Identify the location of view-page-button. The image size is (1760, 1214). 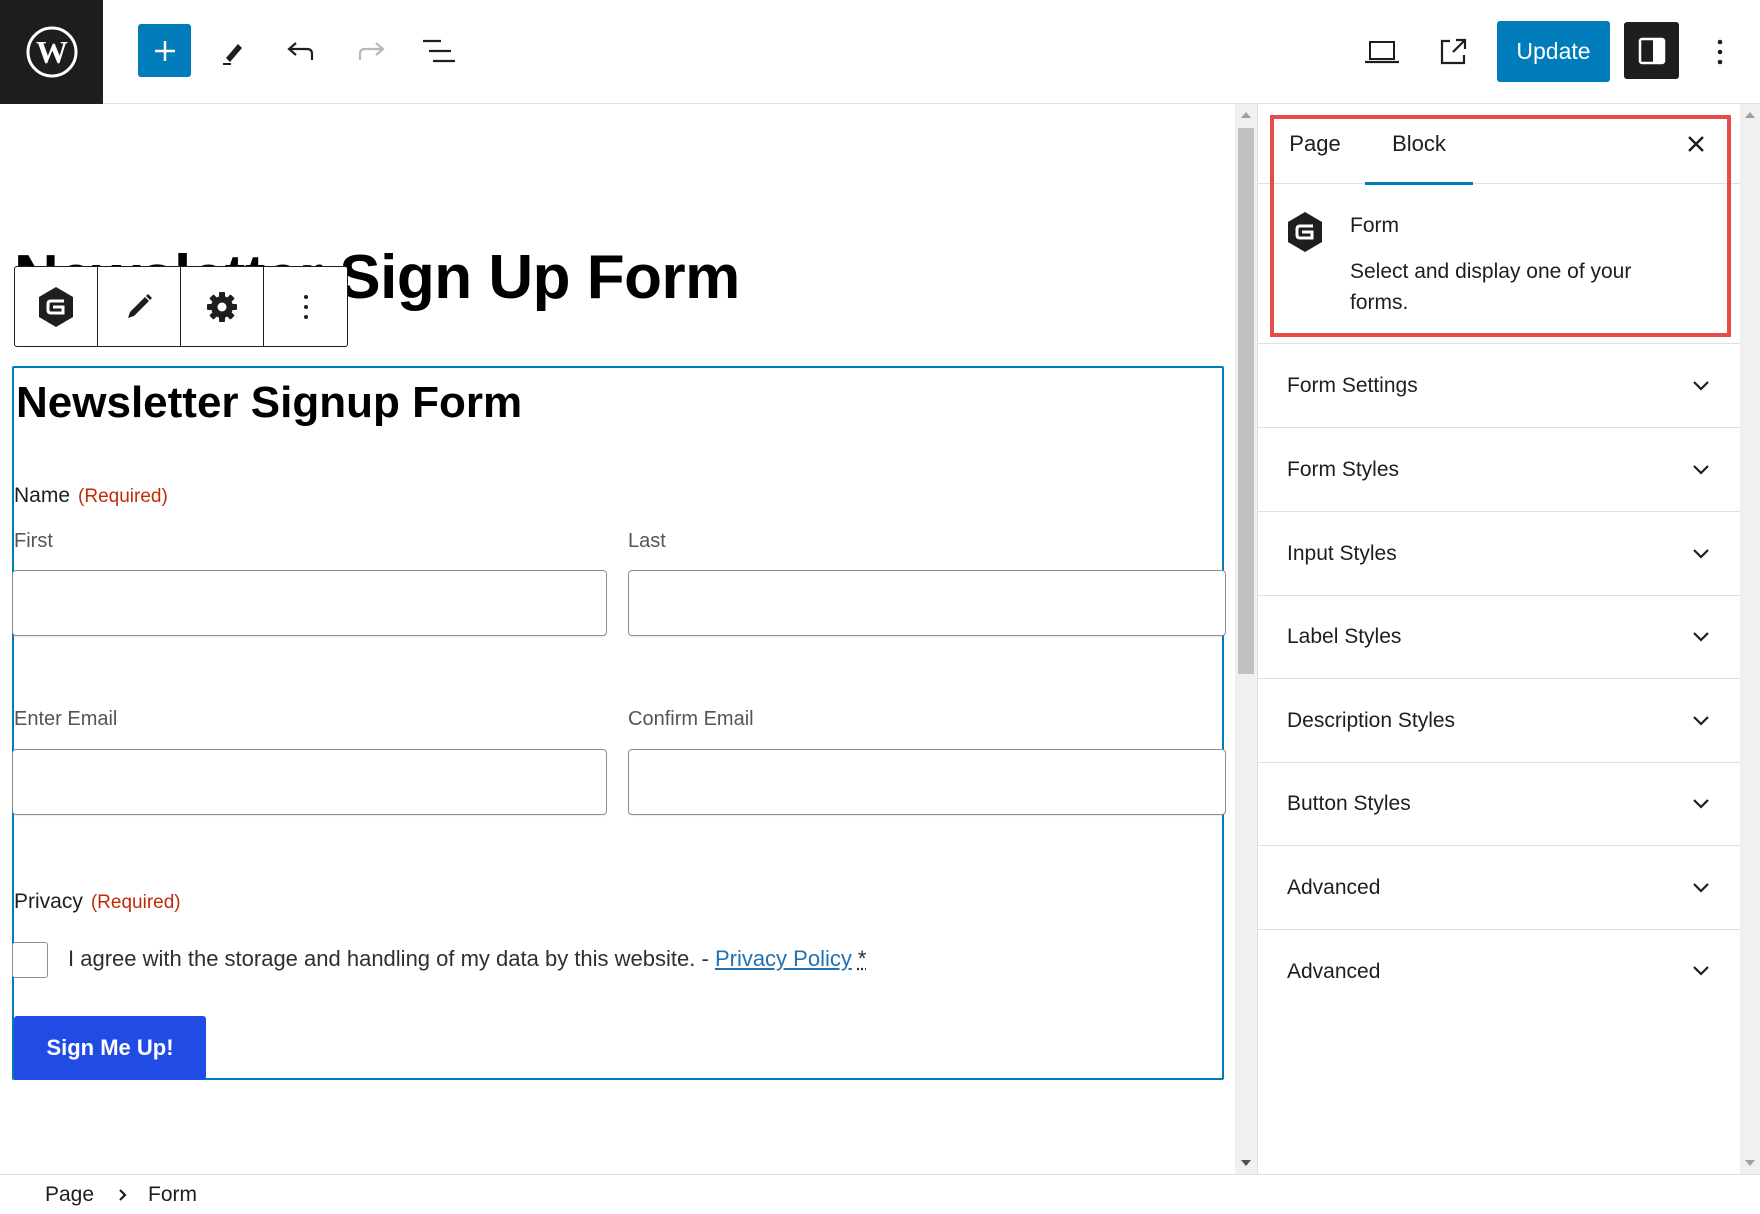
(1453, 52).